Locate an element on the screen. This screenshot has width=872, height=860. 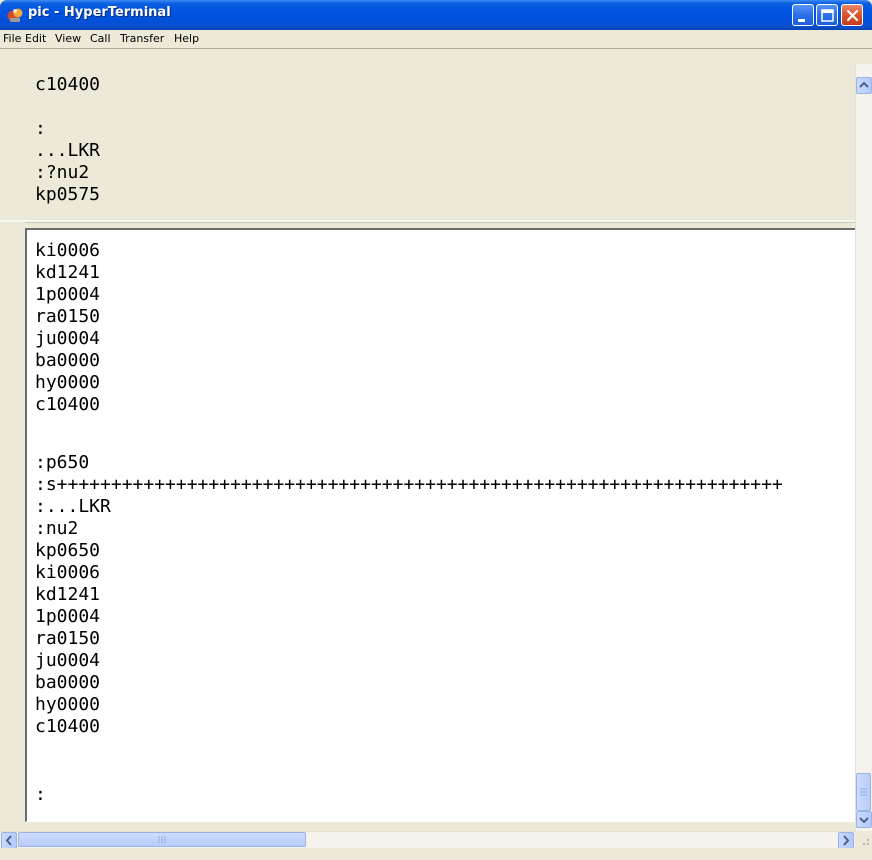
window-bottom-edge is located at coordinates (436, 854).